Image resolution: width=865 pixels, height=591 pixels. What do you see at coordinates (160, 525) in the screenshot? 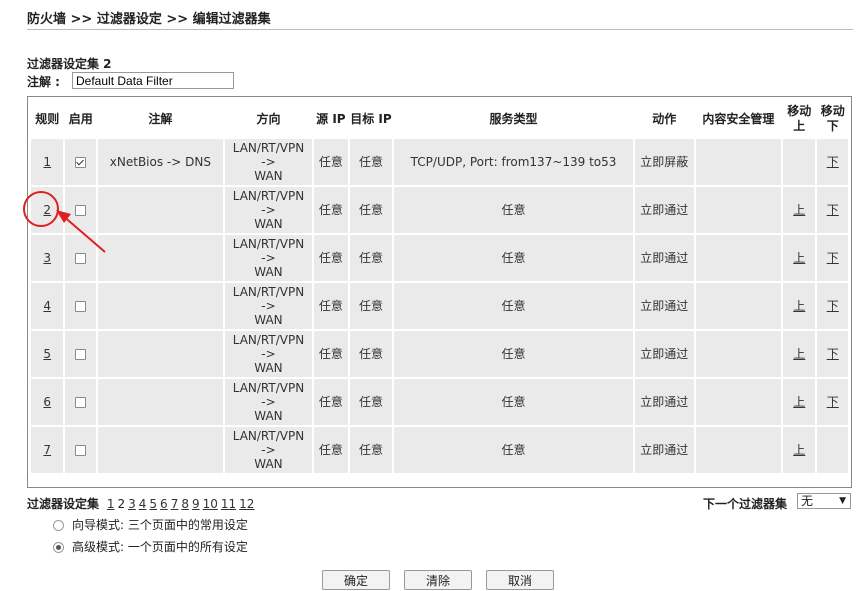
I see `mode-wizard-label: 向导模式: 三个页面中的常用设定` at bounding box center [160, 525].